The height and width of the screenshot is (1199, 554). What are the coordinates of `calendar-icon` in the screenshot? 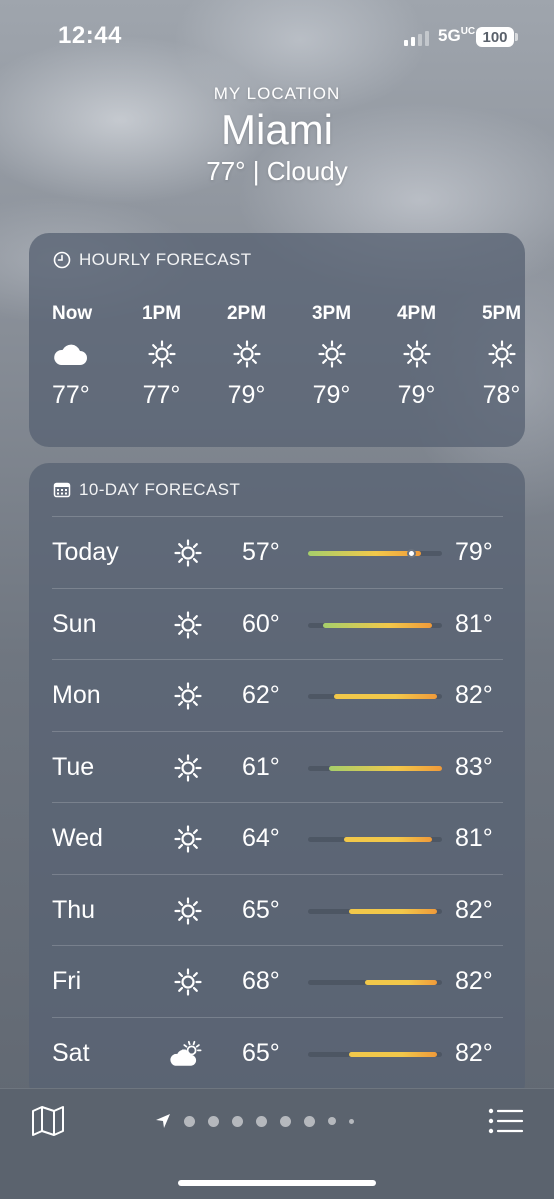 It's located at (62, 490).